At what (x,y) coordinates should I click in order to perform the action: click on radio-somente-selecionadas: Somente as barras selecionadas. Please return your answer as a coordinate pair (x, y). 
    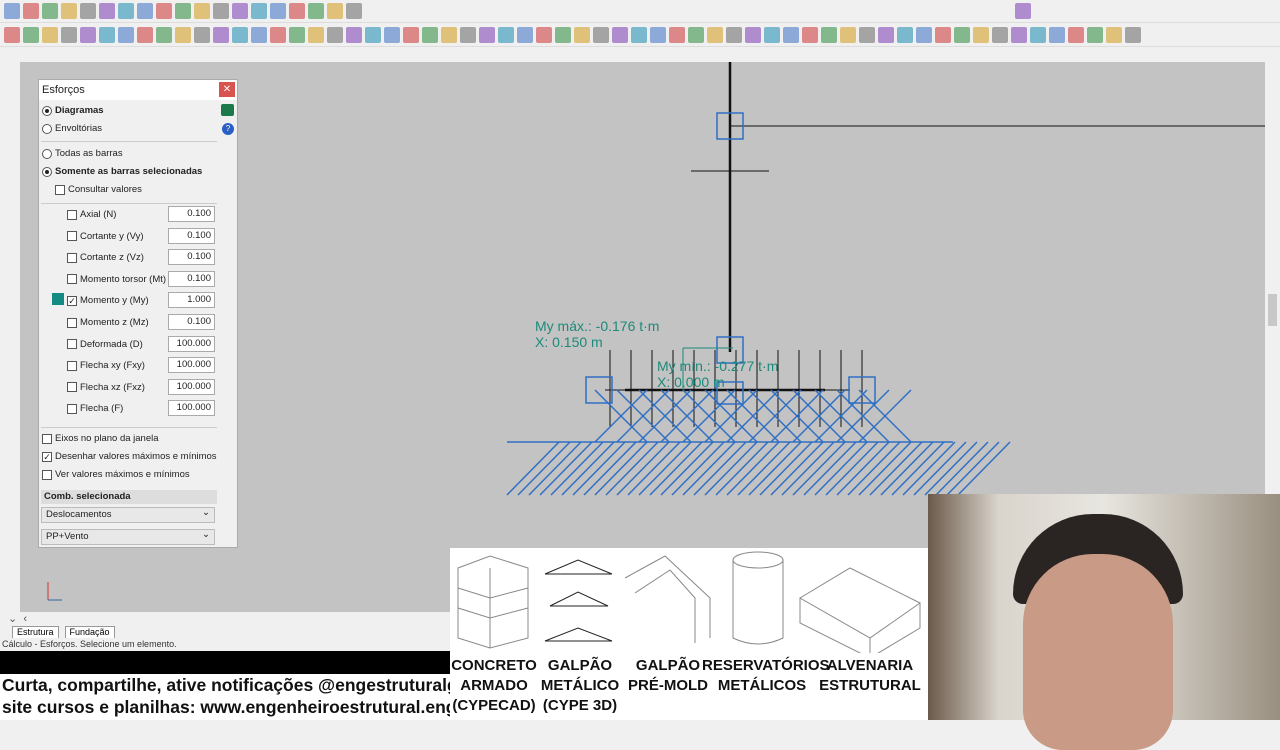
    Looking at the image, I should click on (122, 171).